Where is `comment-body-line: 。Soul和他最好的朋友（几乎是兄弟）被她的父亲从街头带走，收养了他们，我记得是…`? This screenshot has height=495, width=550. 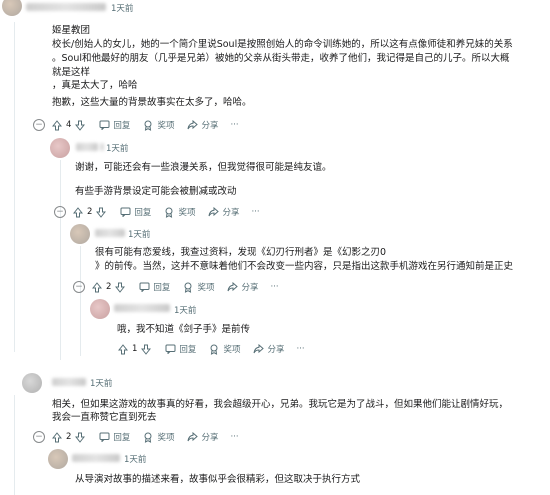
comment-body-line: 。Soul和他最好的朋友（几乎是兄弟）被她的父亲从街头带走，收养了他们，我记得是… is located at coordinates (281, 58).